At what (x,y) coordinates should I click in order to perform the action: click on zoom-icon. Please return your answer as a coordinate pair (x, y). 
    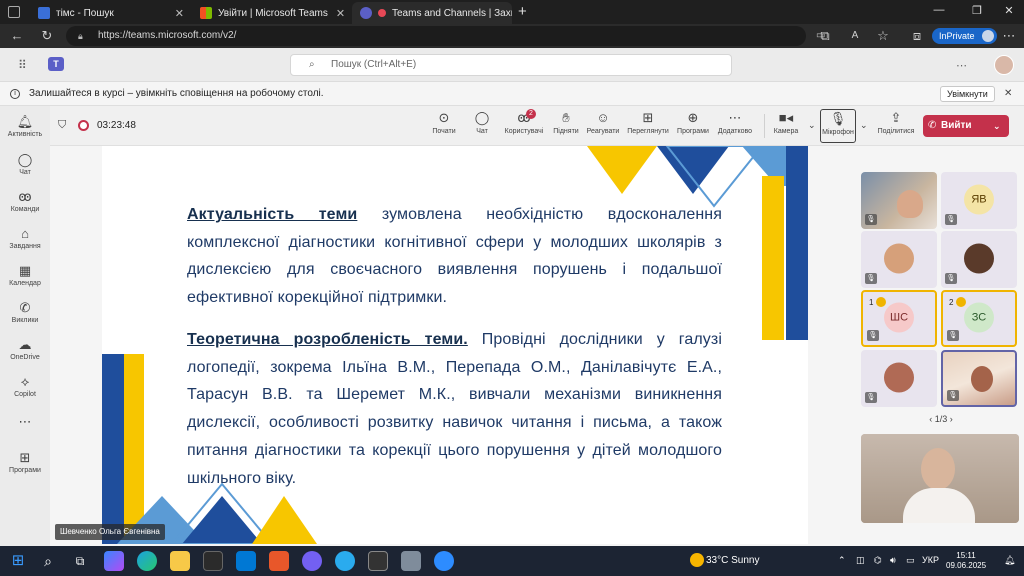
    Looking at the image, I should click on (444, 561).